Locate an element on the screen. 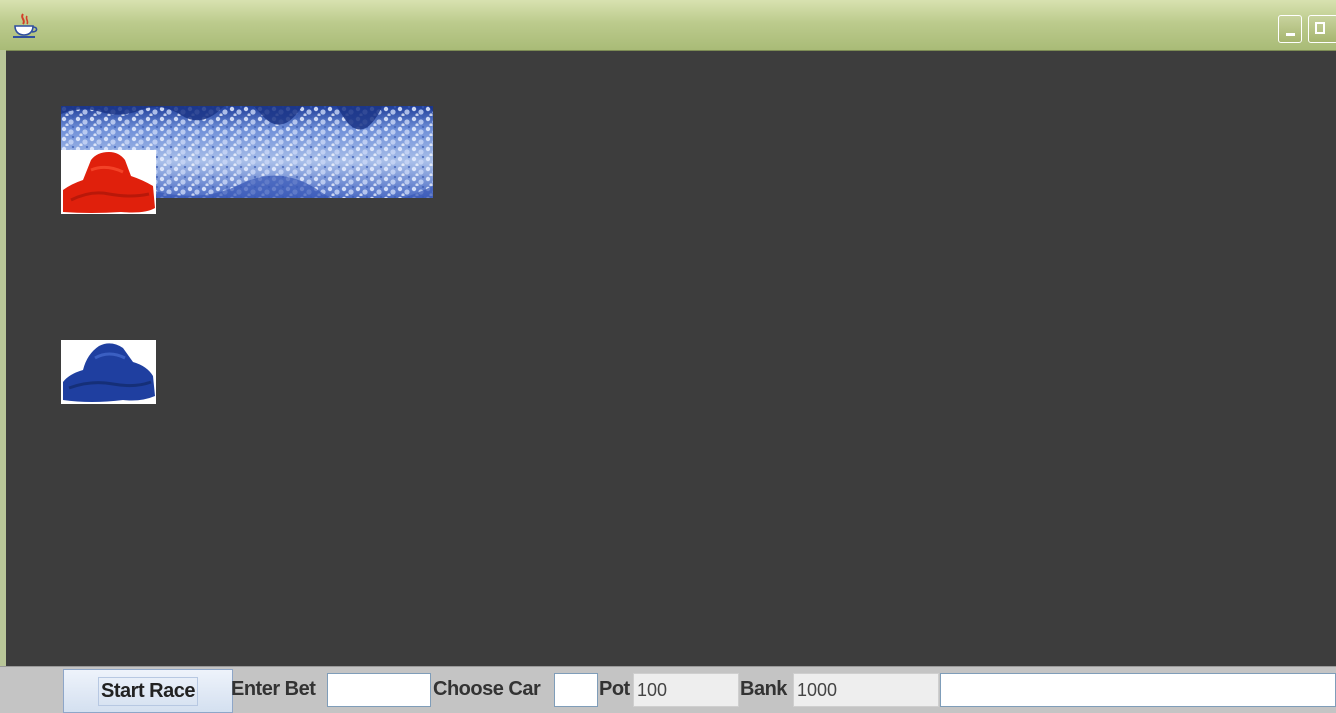  minimize-button is located at coordinates (1290, 29).